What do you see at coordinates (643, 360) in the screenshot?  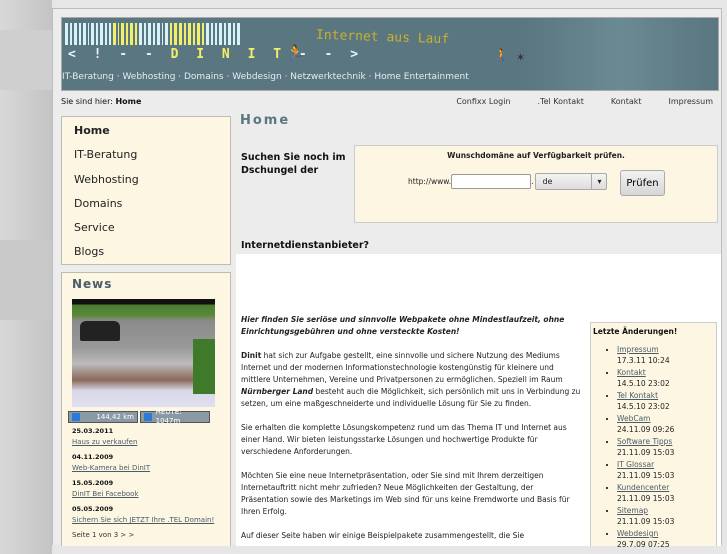 I see `recent-change-date: 17.3.11 10:24` at bounding box center [643, 360].